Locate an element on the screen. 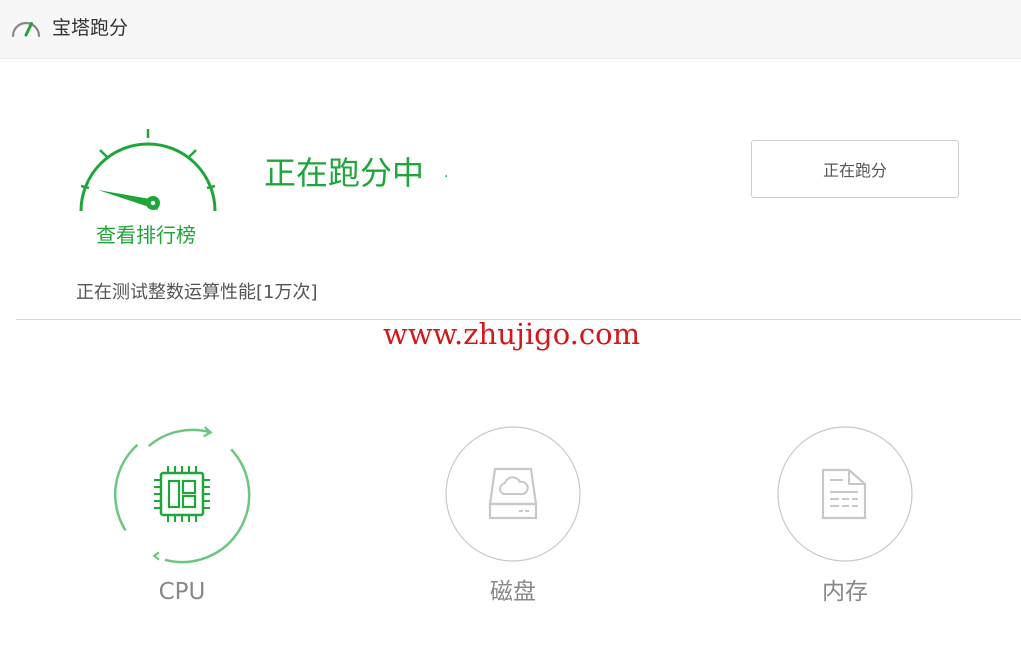  disk-drive-icon is located at coordinates (513, 493).